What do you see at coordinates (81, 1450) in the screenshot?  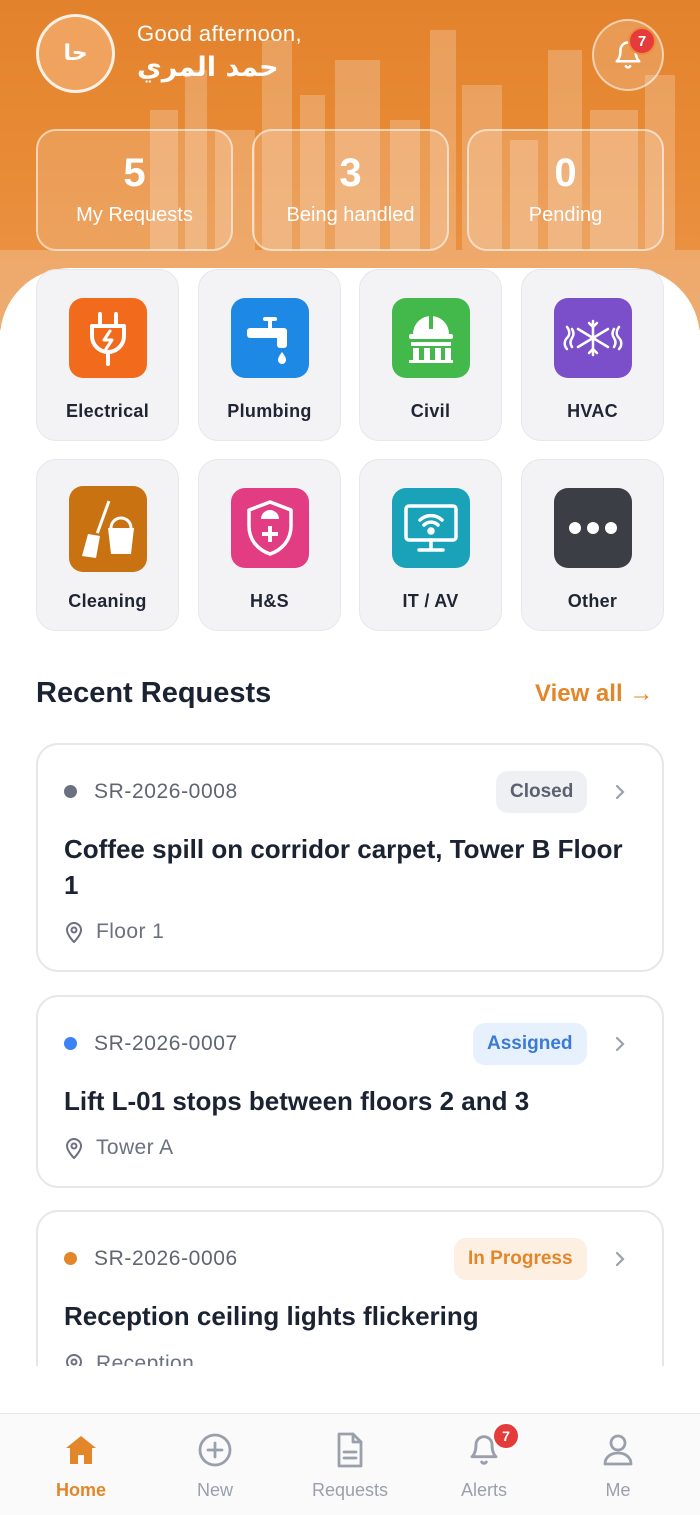 I see `home-icon` at bounding box center [81, 1450].